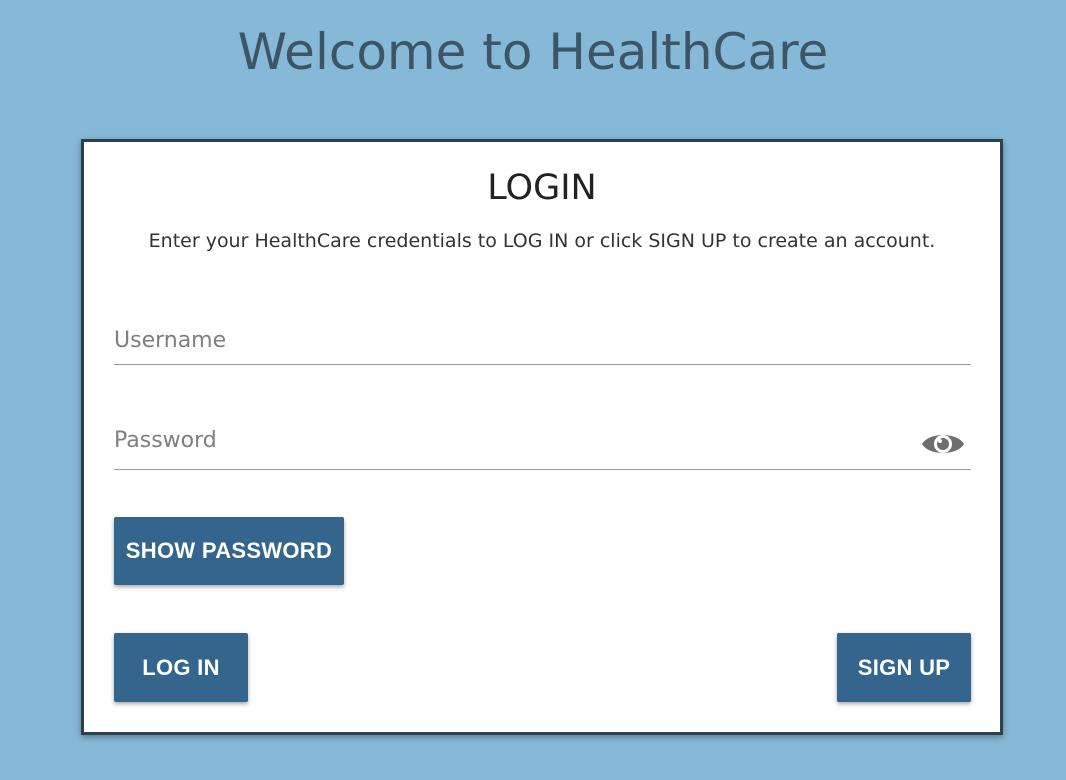 The width and height of the screenshot is (1066, 780). I want to click on password-field, so click(542, 446).